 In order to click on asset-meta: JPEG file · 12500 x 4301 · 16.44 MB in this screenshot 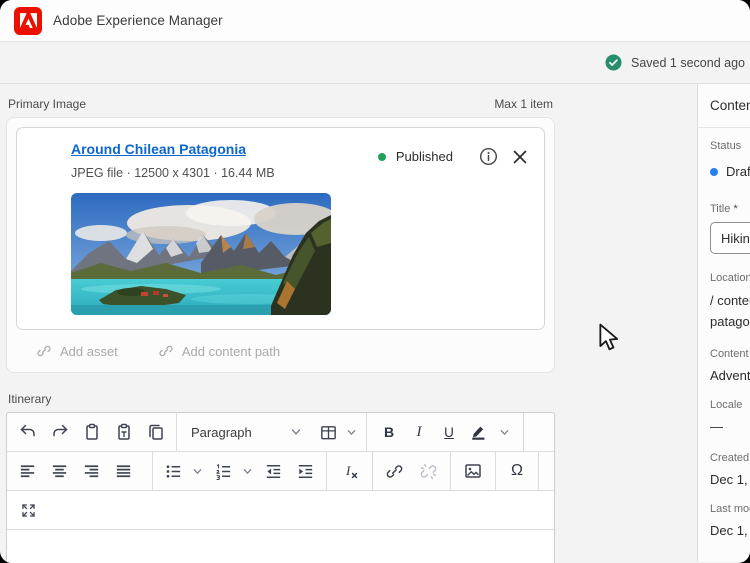, I will do `click(173, 173)`.